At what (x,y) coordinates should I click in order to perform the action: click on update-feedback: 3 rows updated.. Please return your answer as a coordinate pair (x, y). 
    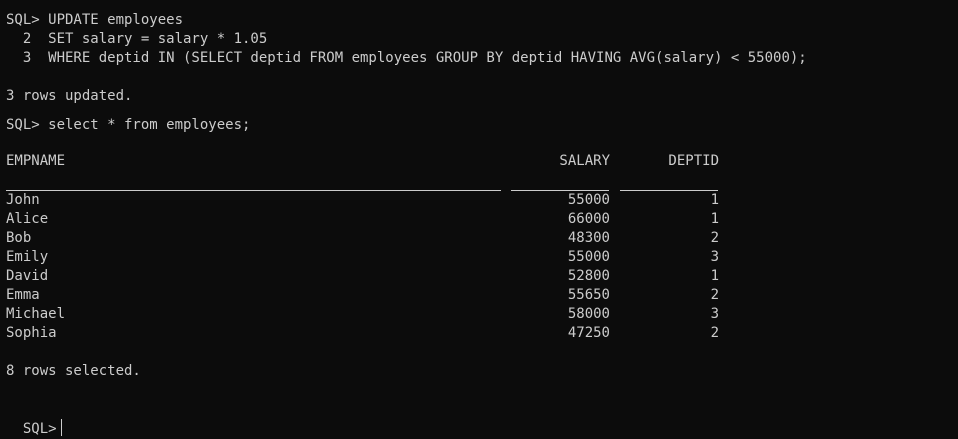
    Looking at the image, I should click on (69, 96).